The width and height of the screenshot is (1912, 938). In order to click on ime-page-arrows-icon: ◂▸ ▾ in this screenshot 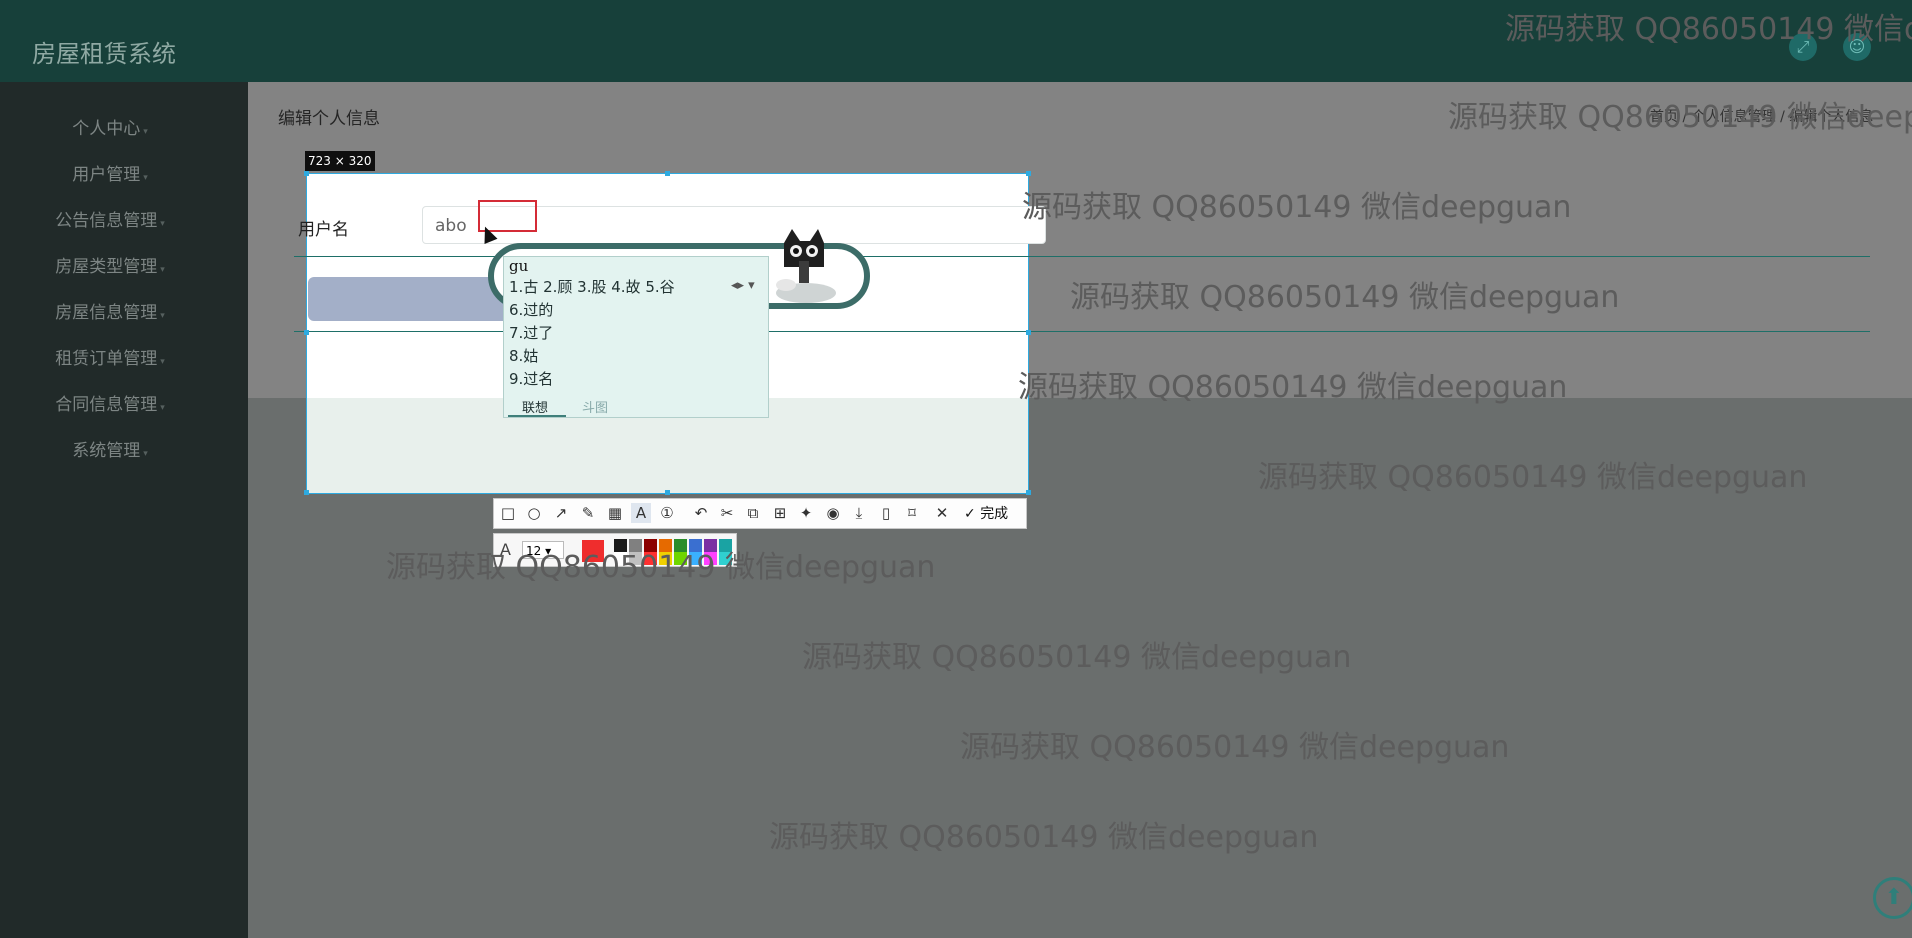, I will do `click(743, 285)`.